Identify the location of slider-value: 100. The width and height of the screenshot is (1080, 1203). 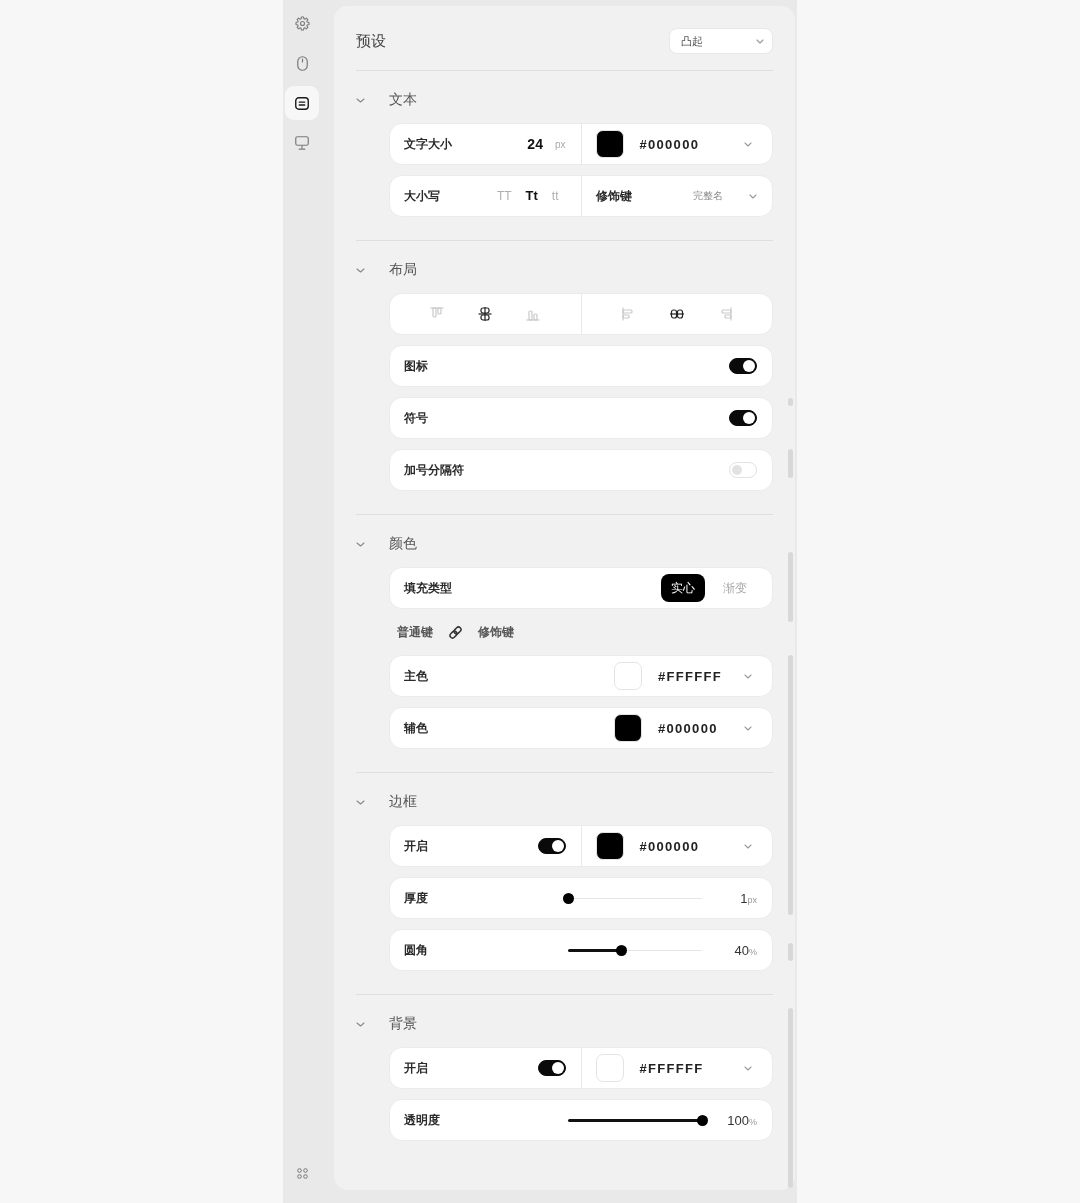
(738, 1120).